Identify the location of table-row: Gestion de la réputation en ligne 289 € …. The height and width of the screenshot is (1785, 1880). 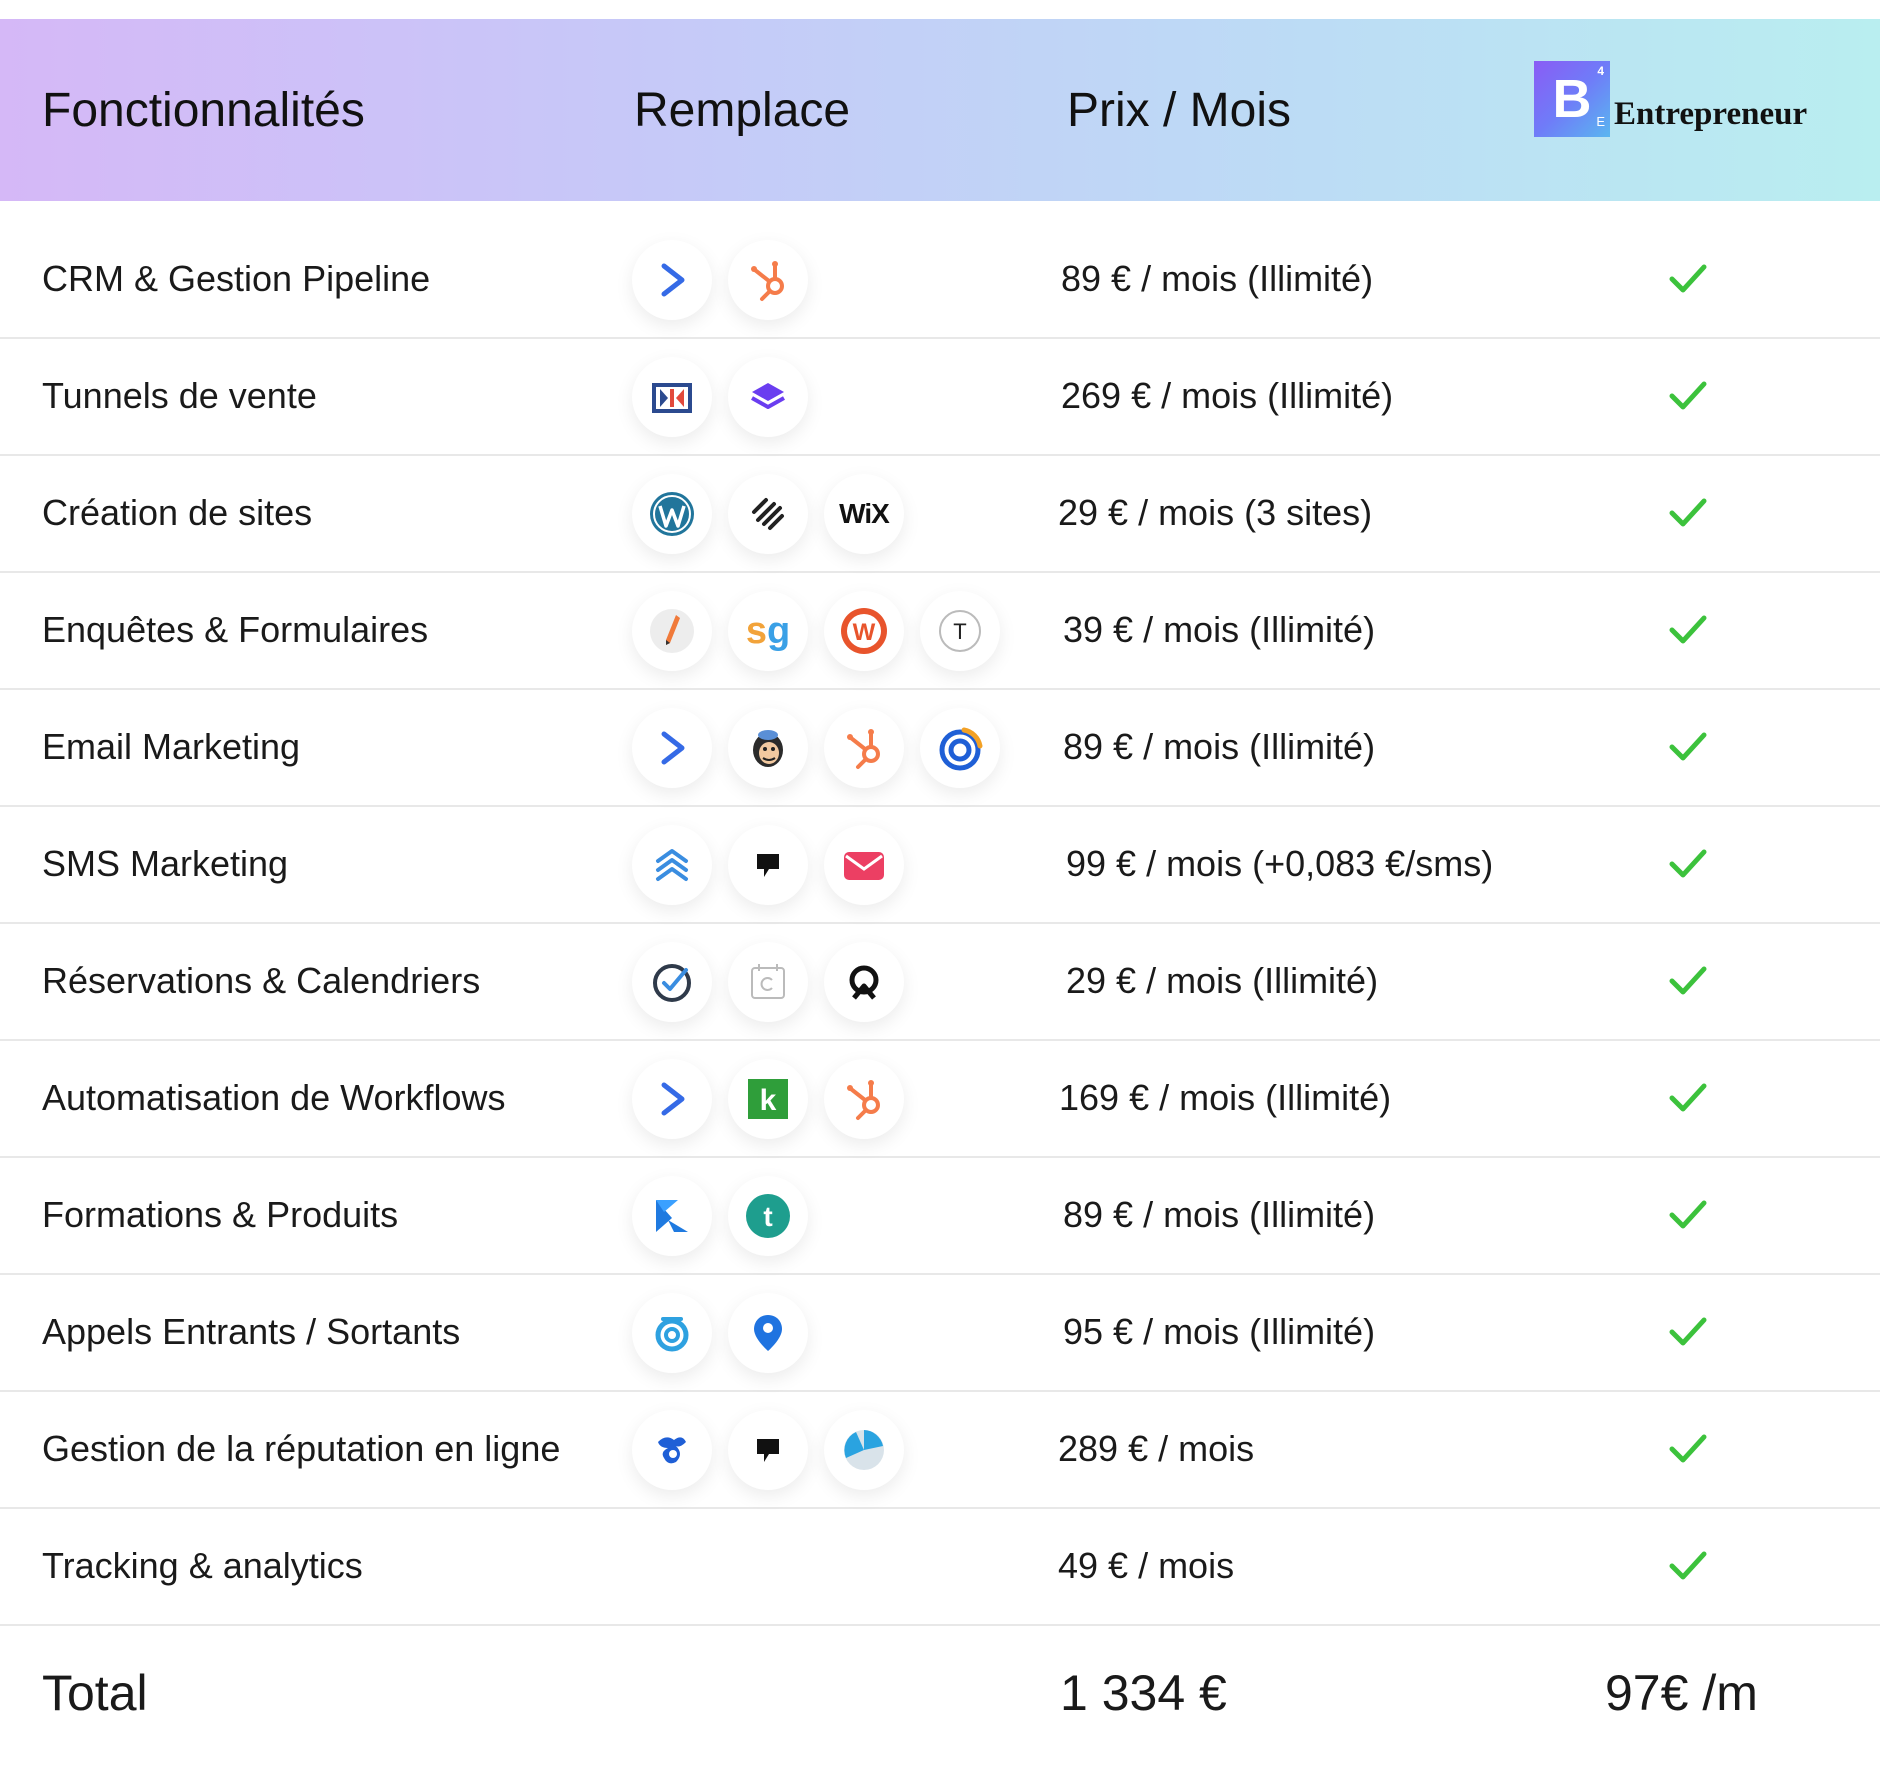
(940, 1449).